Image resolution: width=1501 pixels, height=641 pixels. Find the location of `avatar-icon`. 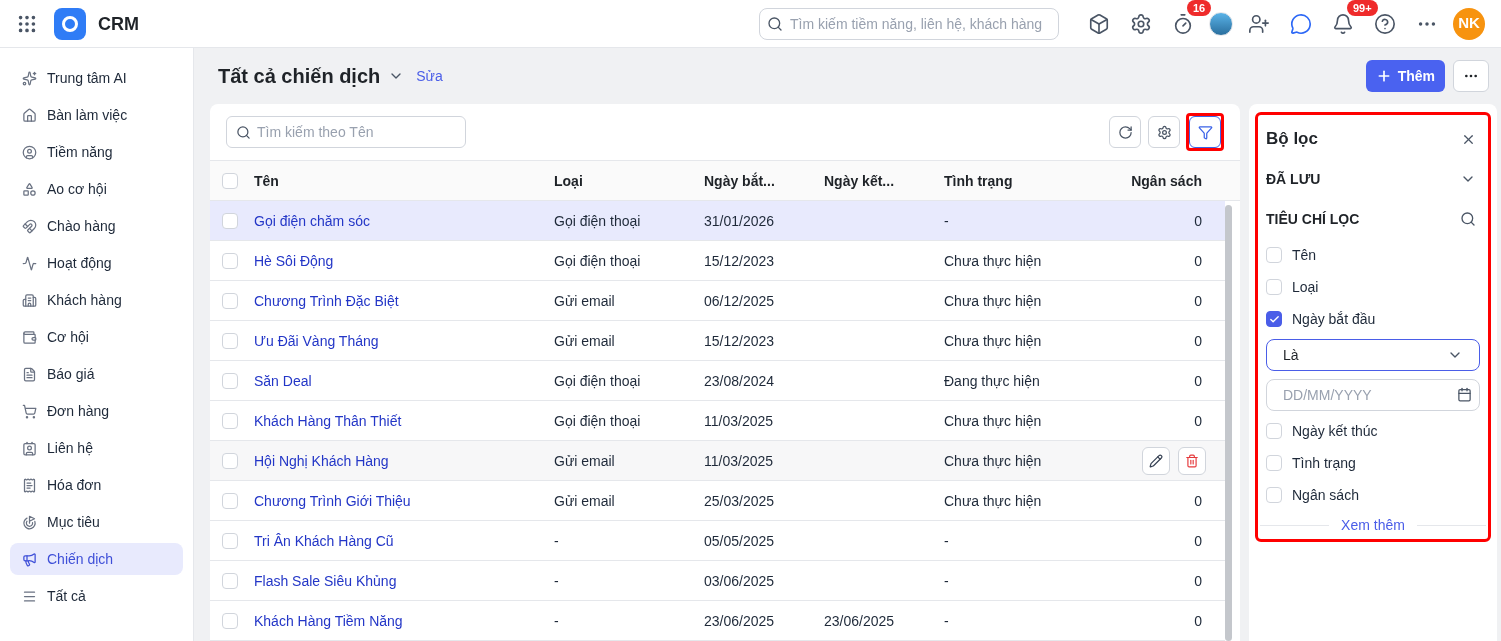

avatar-icon is located at coordinates (1221, 23).